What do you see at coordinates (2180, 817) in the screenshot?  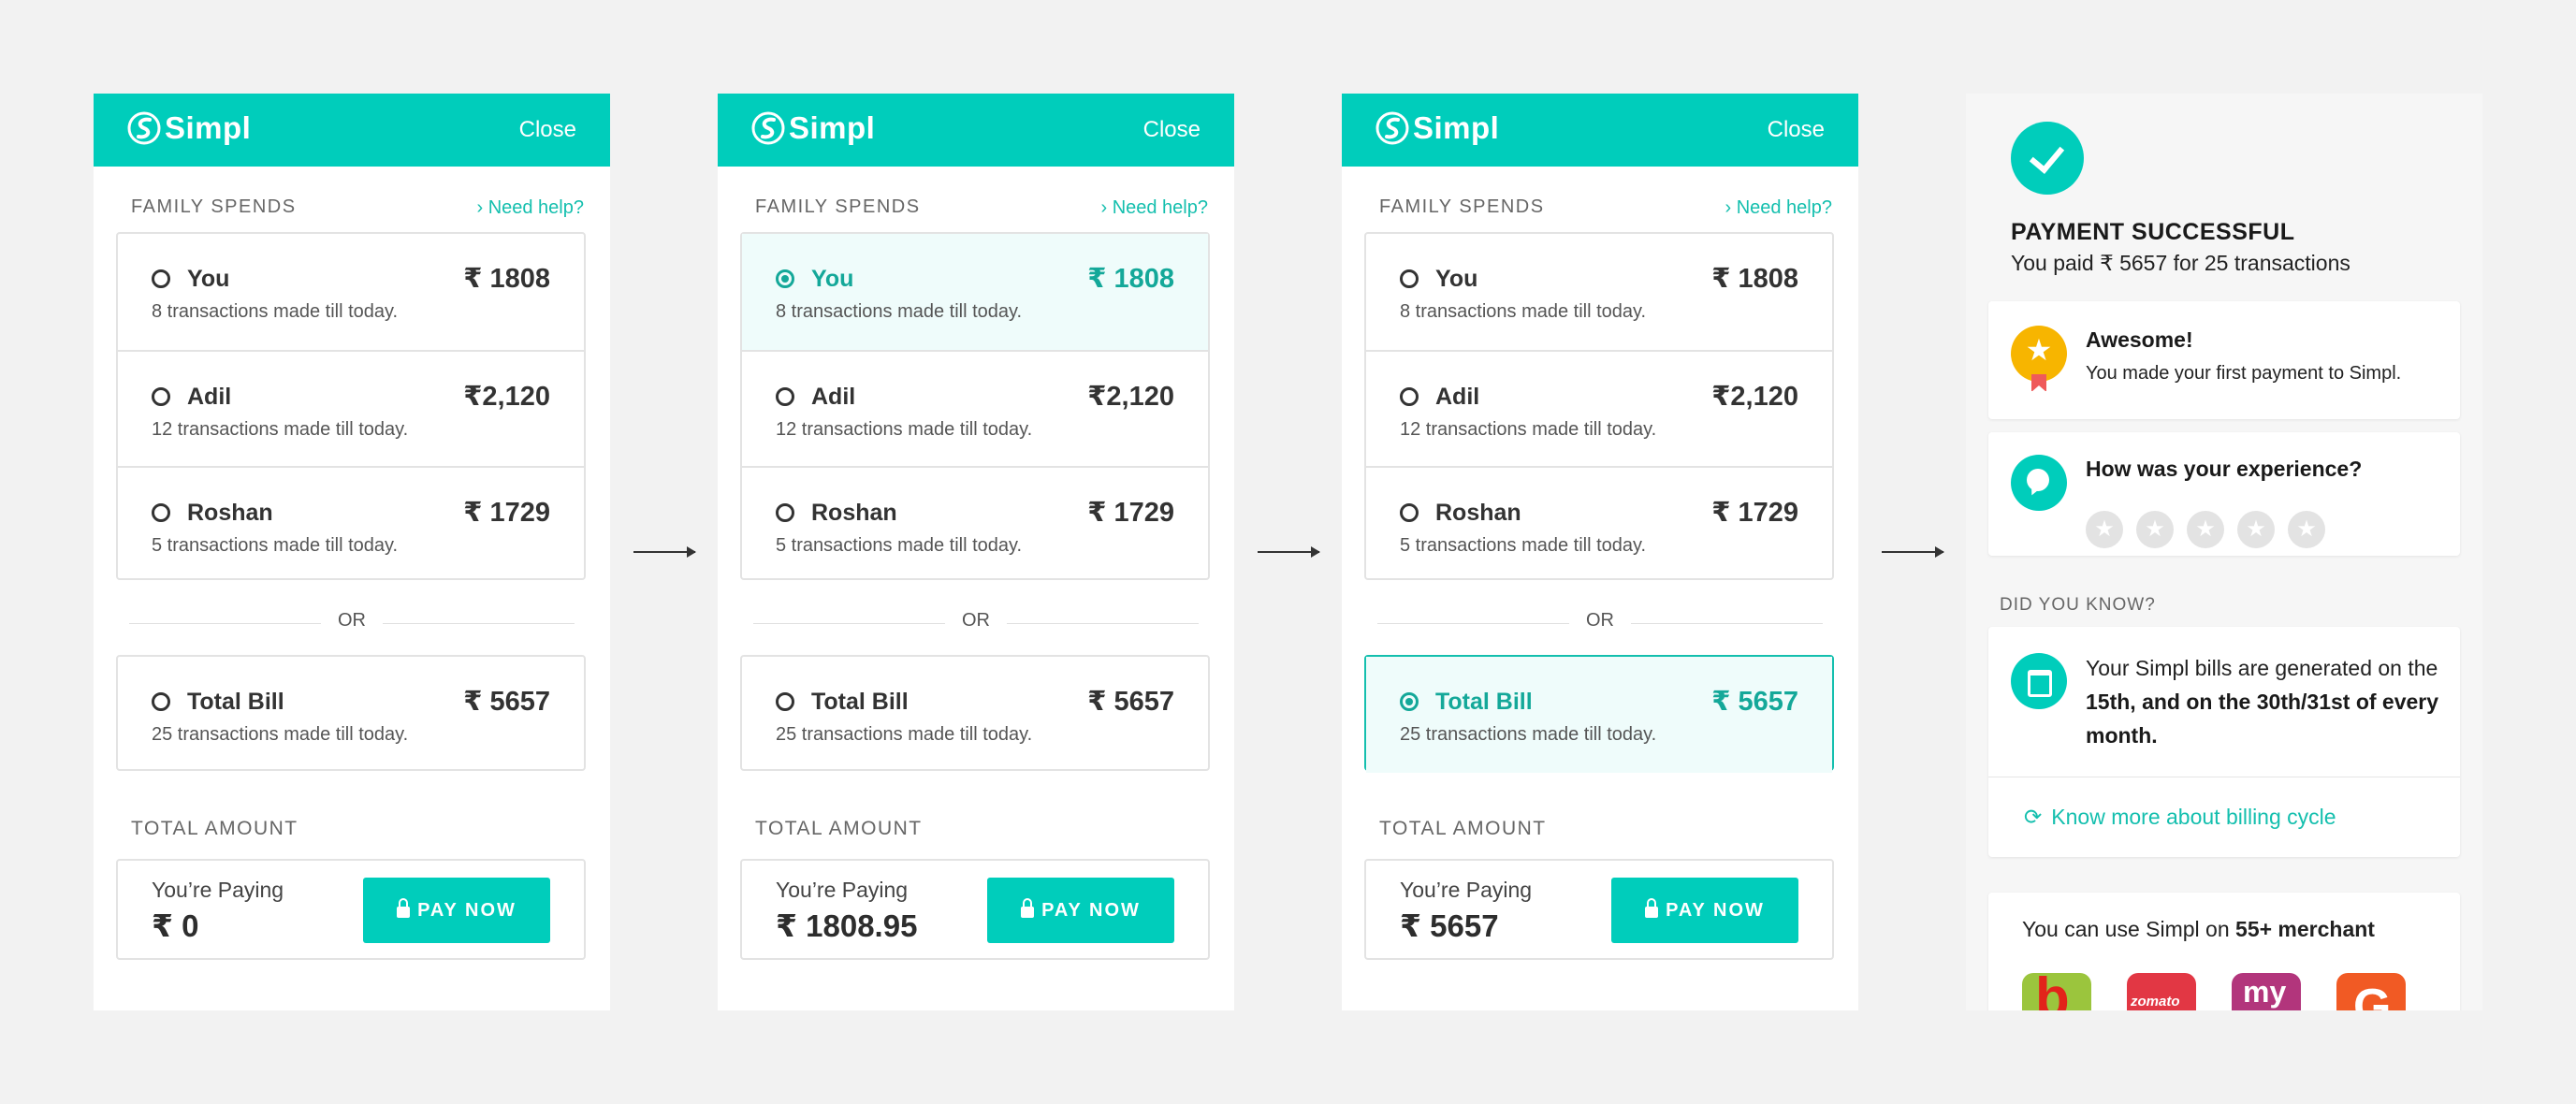 I see `billing-cycle-link: ⟳ Know more about billing cycle` at bounding box center [2180, 817].